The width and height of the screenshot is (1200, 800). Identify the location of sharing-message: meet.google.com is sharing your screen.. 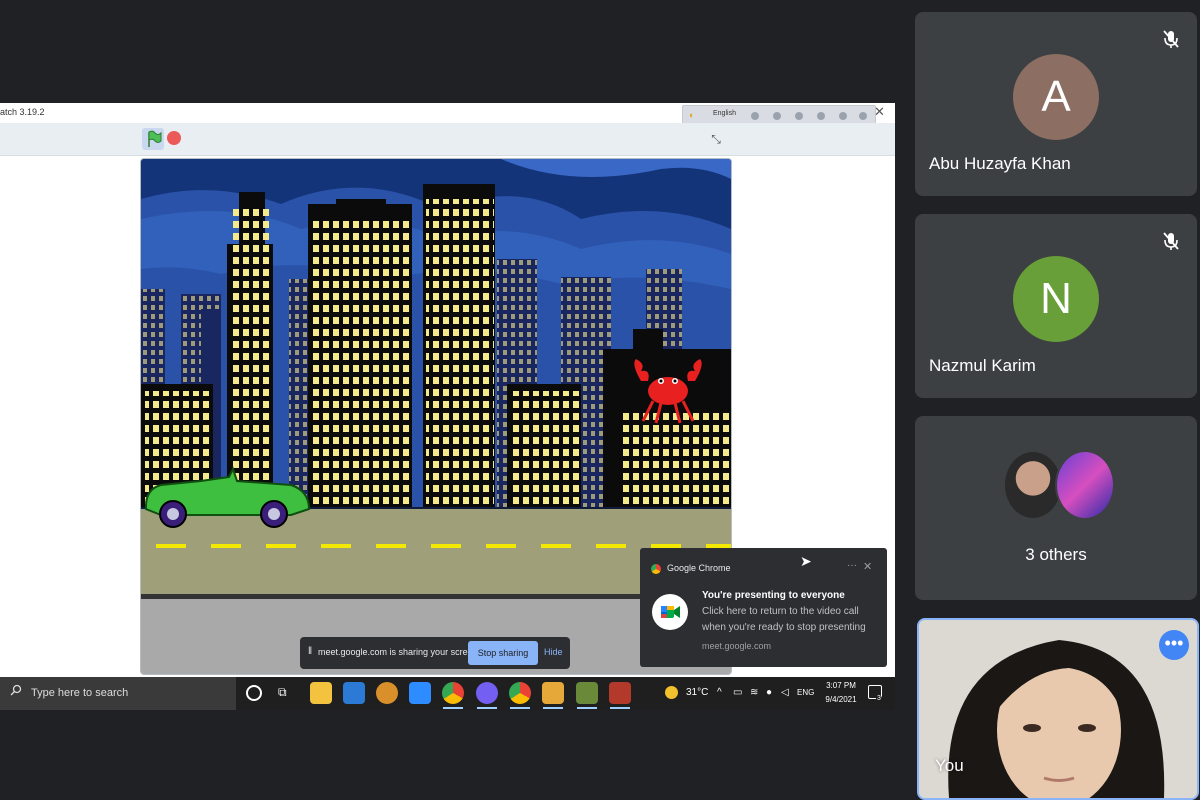
(399, 652).